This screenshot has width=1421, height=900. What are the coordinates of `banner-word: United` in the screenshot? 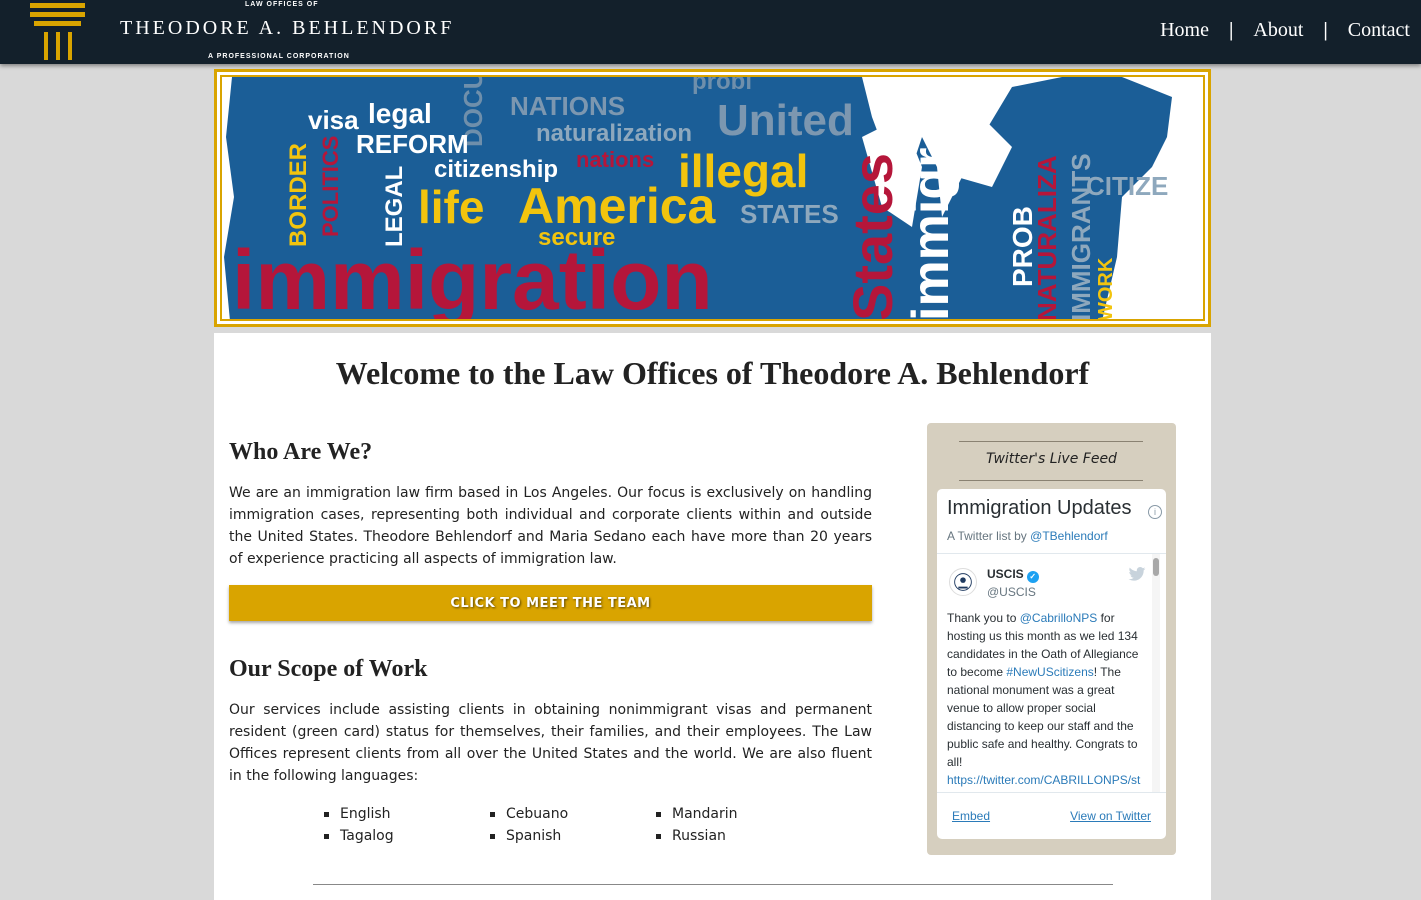 It's located at (785, 120).